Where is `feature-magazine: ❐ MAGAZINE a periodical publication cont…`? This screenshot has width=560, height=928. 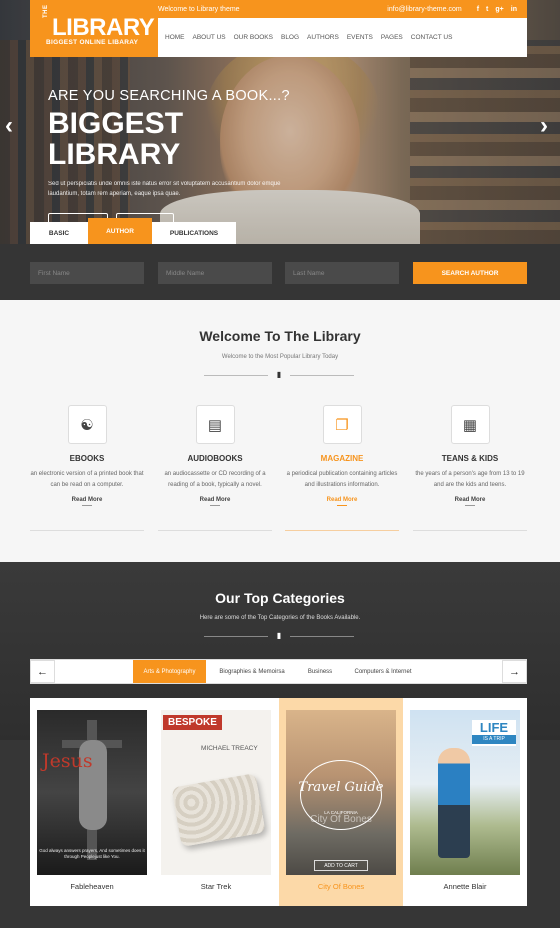 feature-magazine: ❐ MAGAZINE a periodical publication cont… is located at coordinates (342, 468).